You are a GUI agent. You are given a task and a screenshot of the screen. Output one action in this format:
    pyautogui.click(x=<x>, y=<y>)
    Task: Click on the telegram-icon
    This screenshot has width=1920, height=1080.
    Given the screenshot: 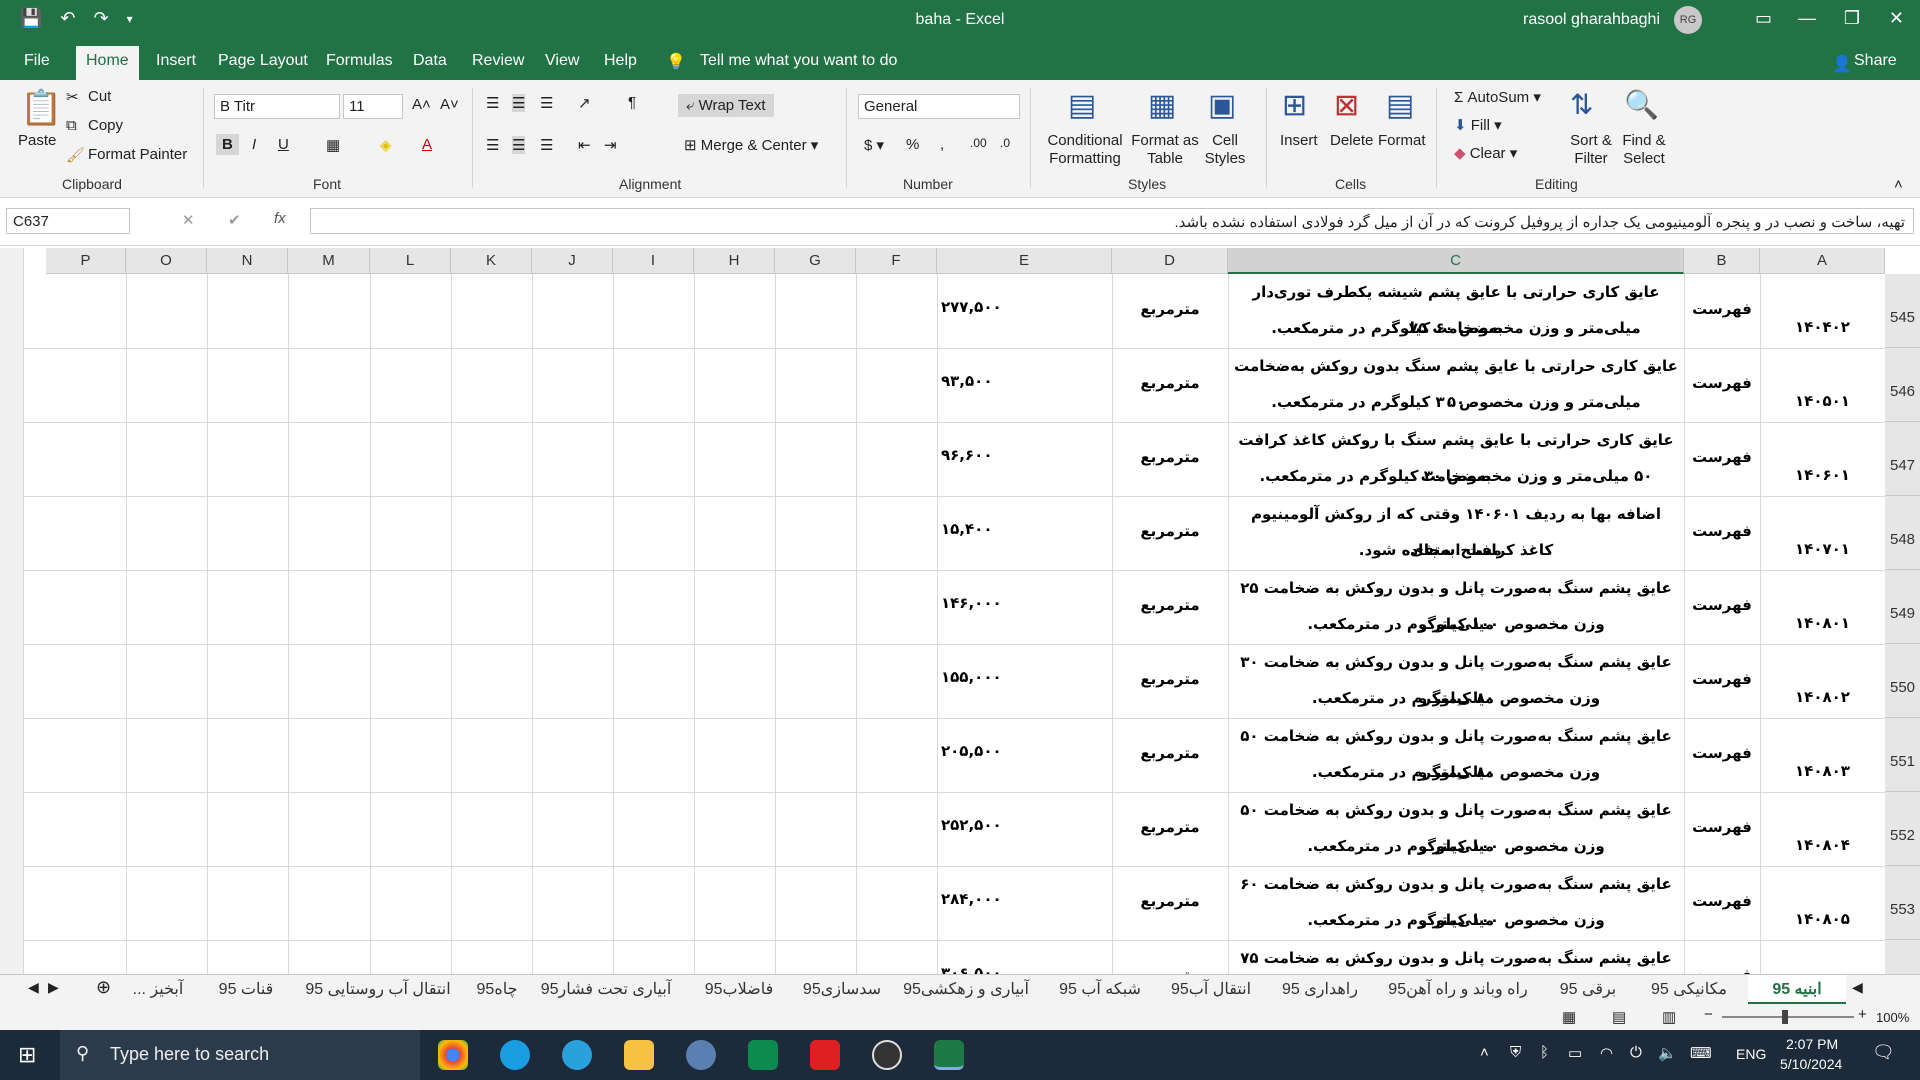 What is the action you would take?
    pyautogui.click(x=577, y=1055)
    